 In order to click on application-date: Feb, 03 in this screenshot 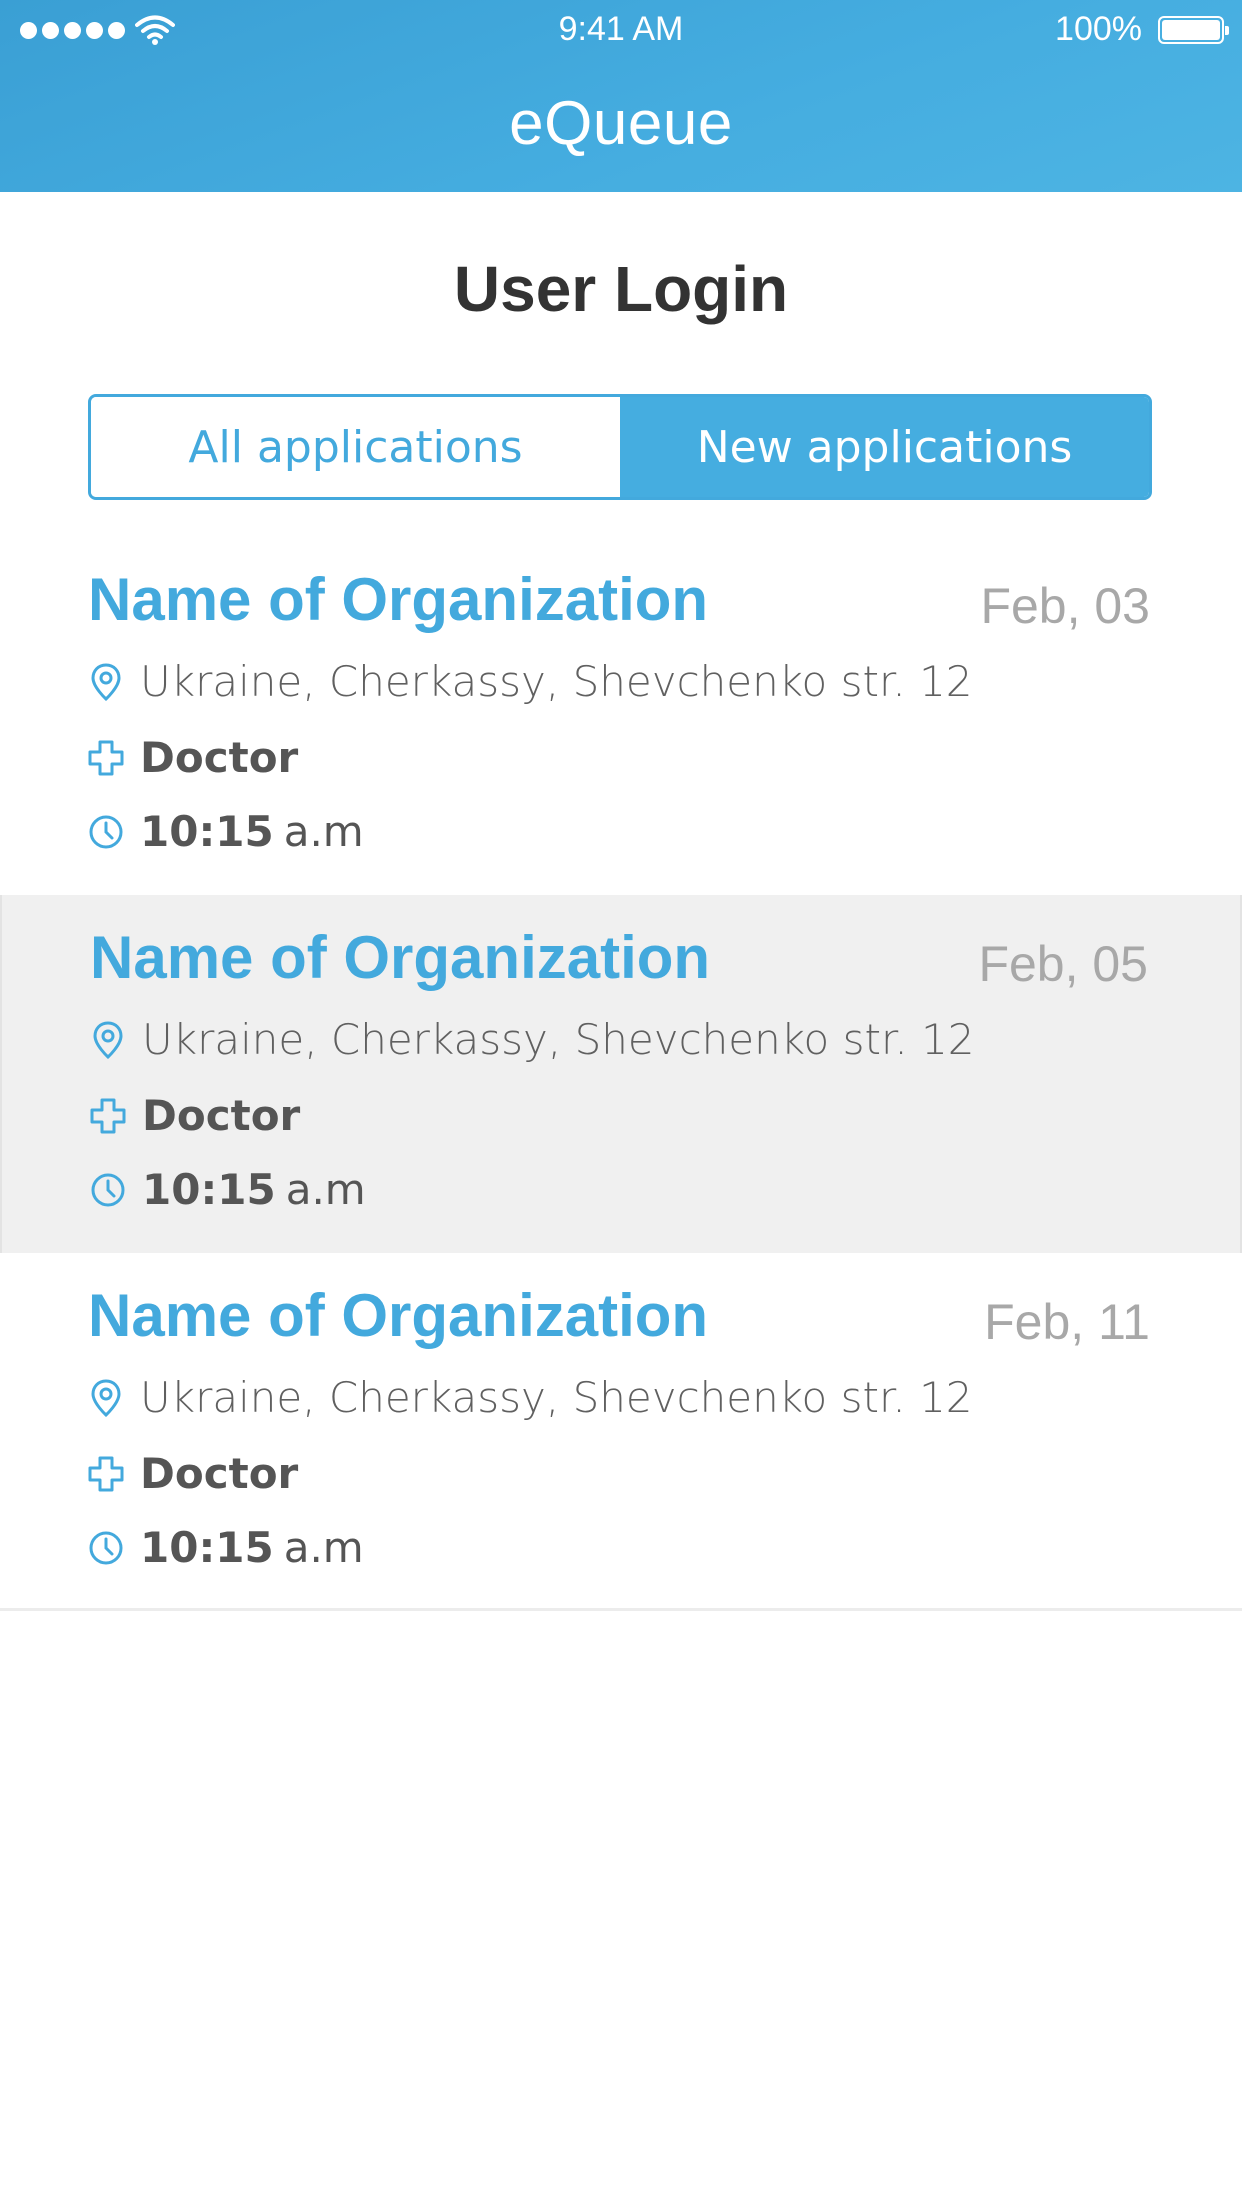, I will do `click(1065, 606)`.